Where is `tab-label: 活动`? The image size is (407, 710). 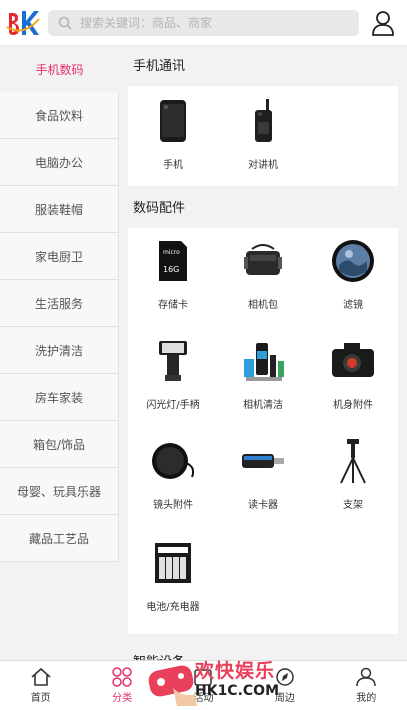
tab-label: 活动 is located at coordinates (203, 698).